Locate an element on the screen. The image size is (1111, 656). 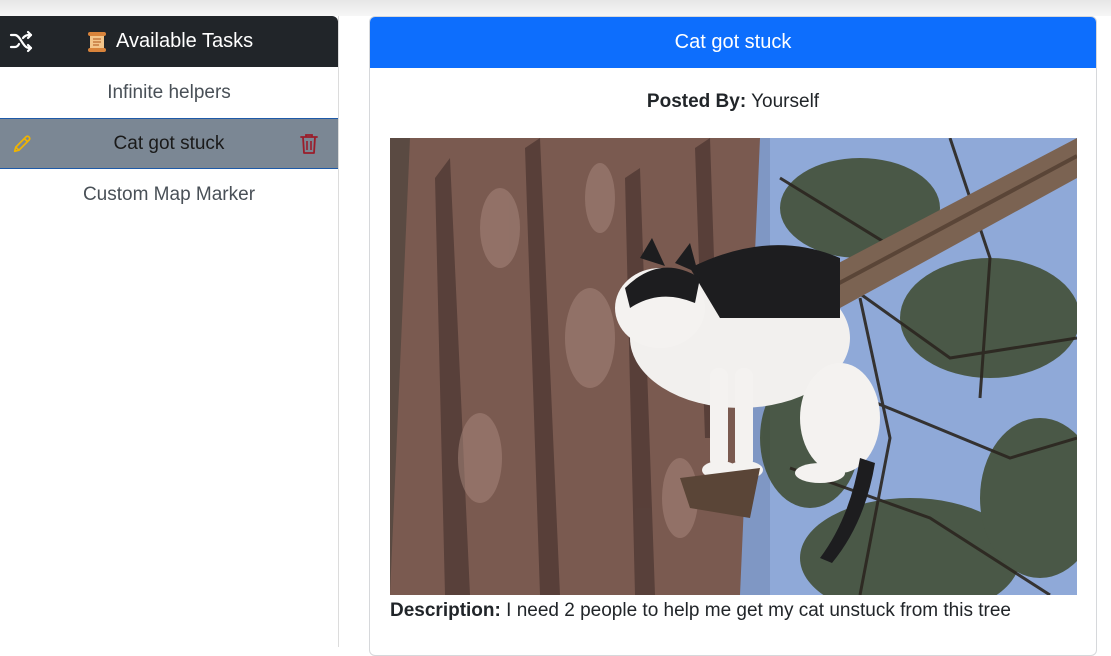
task-detail-title-text: Cat got stuck is located at coordinates (733, 42).